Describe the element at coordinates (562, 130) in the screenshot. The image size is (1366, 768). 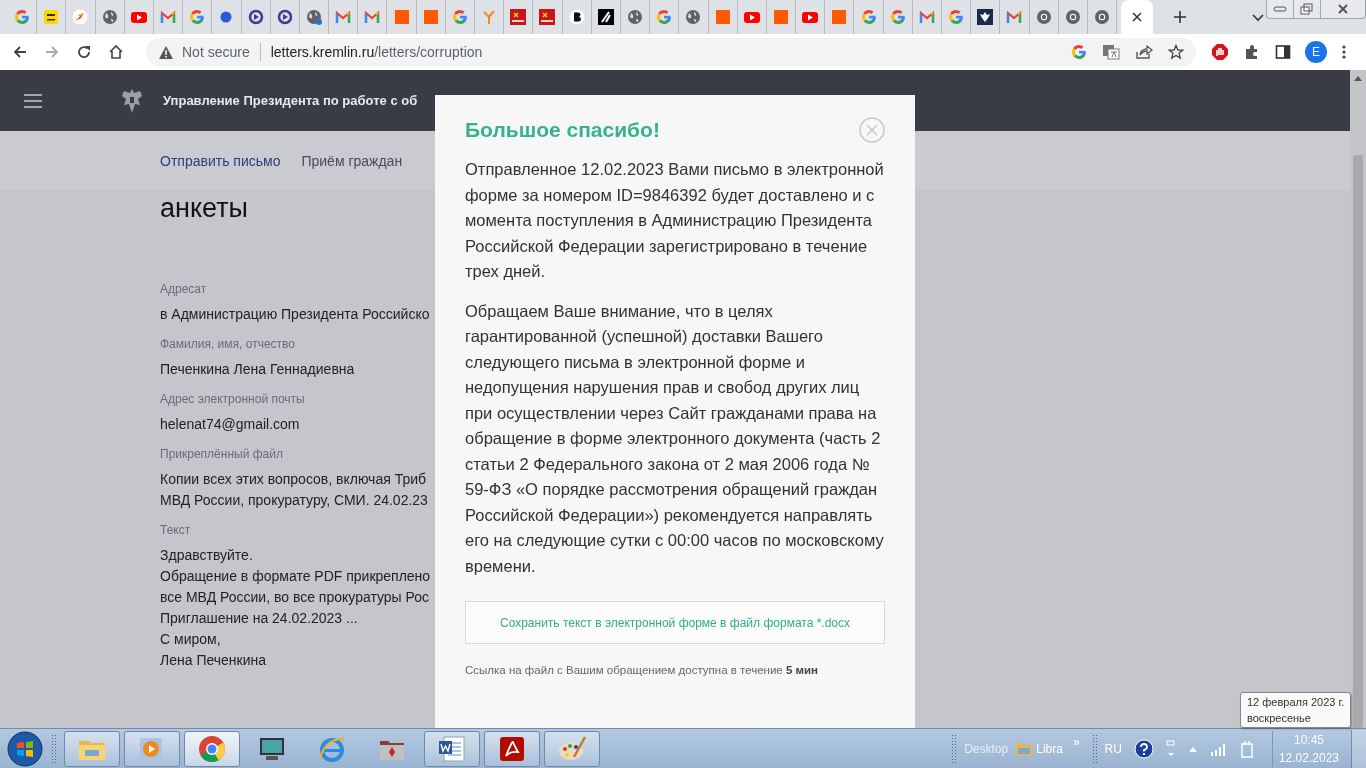
I see `dialog-title: Большое спасибо!` at that location.